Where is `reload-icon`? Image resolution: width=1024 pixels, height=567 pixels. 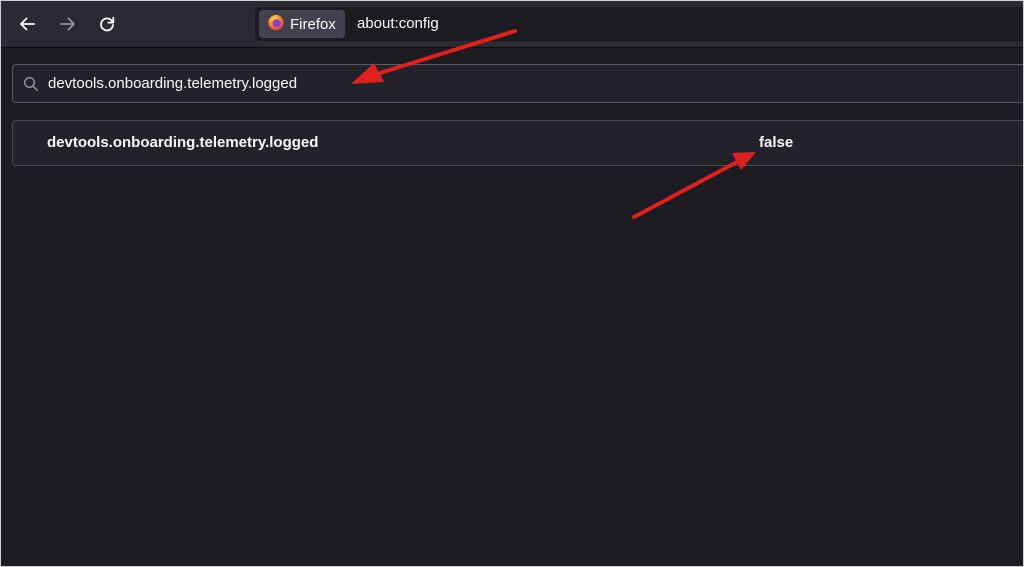 reload-icon is located at coordinates (107, 24).